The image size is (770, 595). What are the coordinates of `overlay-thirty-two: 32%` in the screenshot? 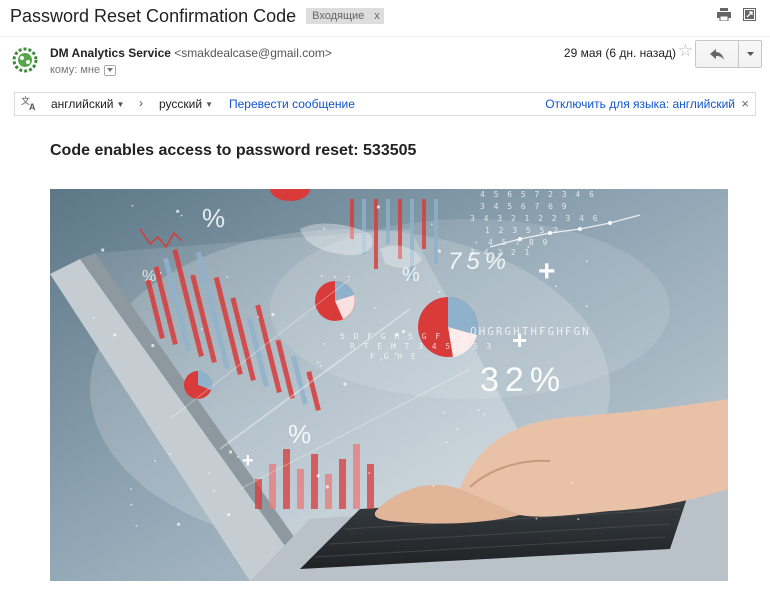 It's located at (523, 380).